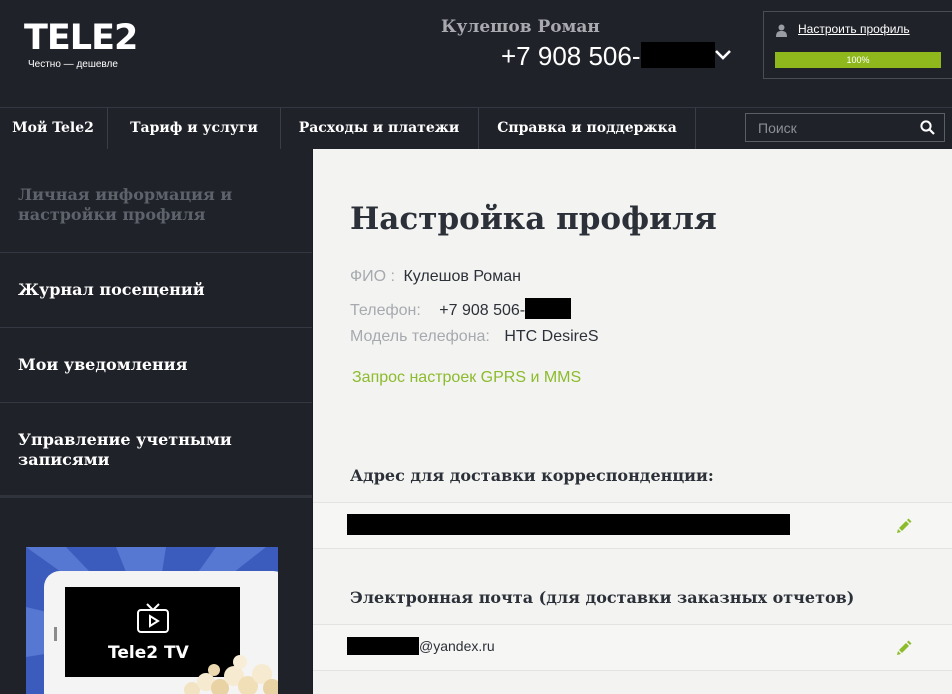  Describe the element at coordinates (379, 128) in the screenshot. I see `nav-item-expenses: Расходы и платежи` at that location.